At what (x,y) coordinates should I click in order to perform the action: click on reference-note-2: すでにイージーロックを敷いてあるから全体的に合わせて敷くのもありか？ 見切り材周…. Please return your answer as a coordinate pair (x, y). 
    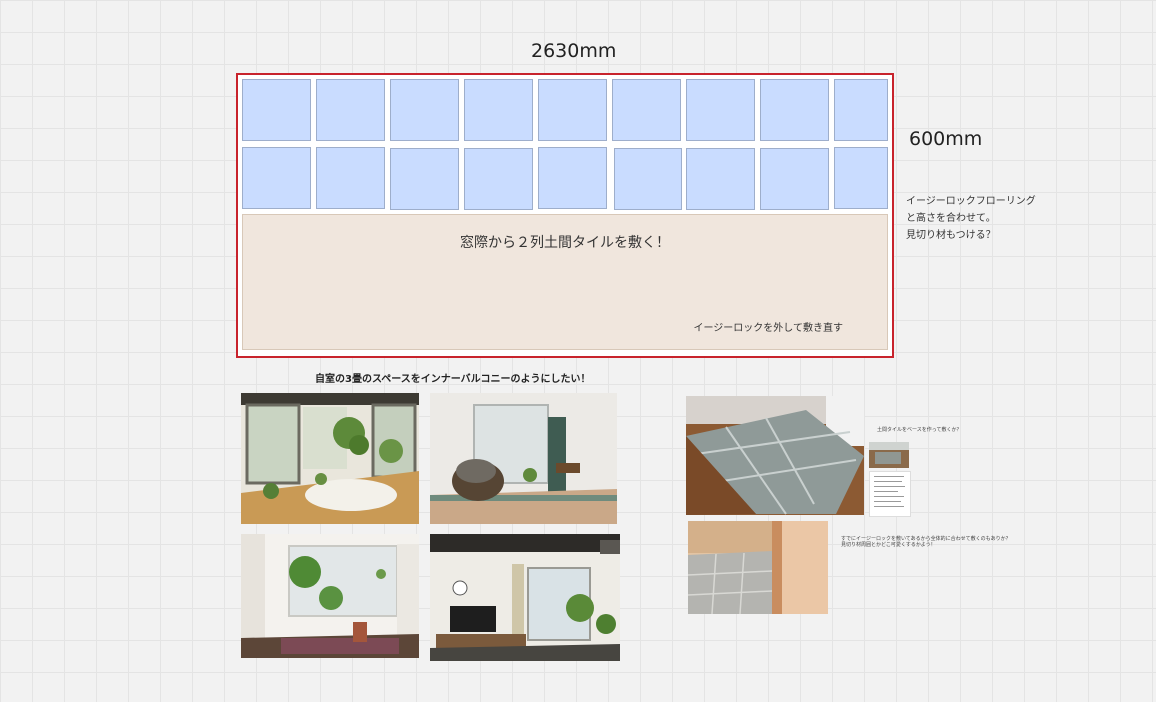
    Looking at the image, I should click on (926, 542).